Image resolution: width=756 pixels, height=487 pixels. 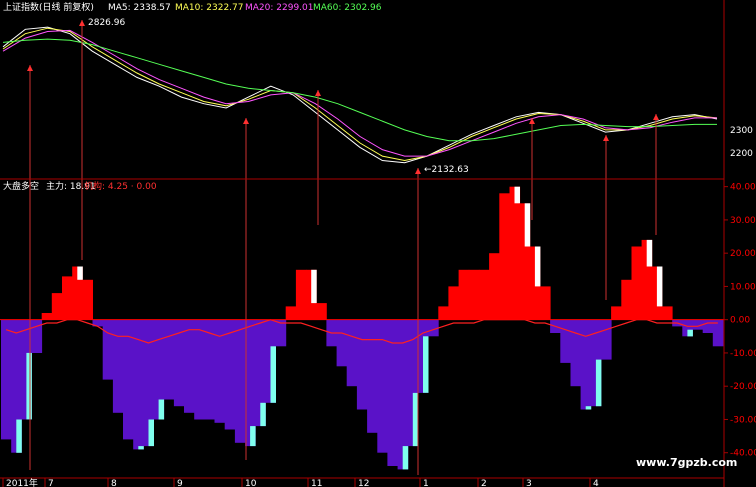 I want to click on month-label: 10, so click(x=251, y=483).